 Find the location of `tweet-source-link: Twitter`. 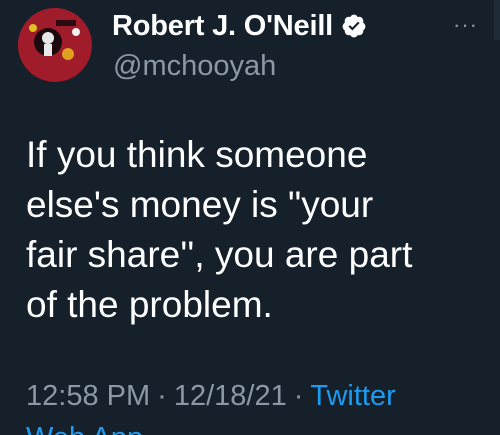

tweet-source-link: Twitter is located at coordinates (352, 396).